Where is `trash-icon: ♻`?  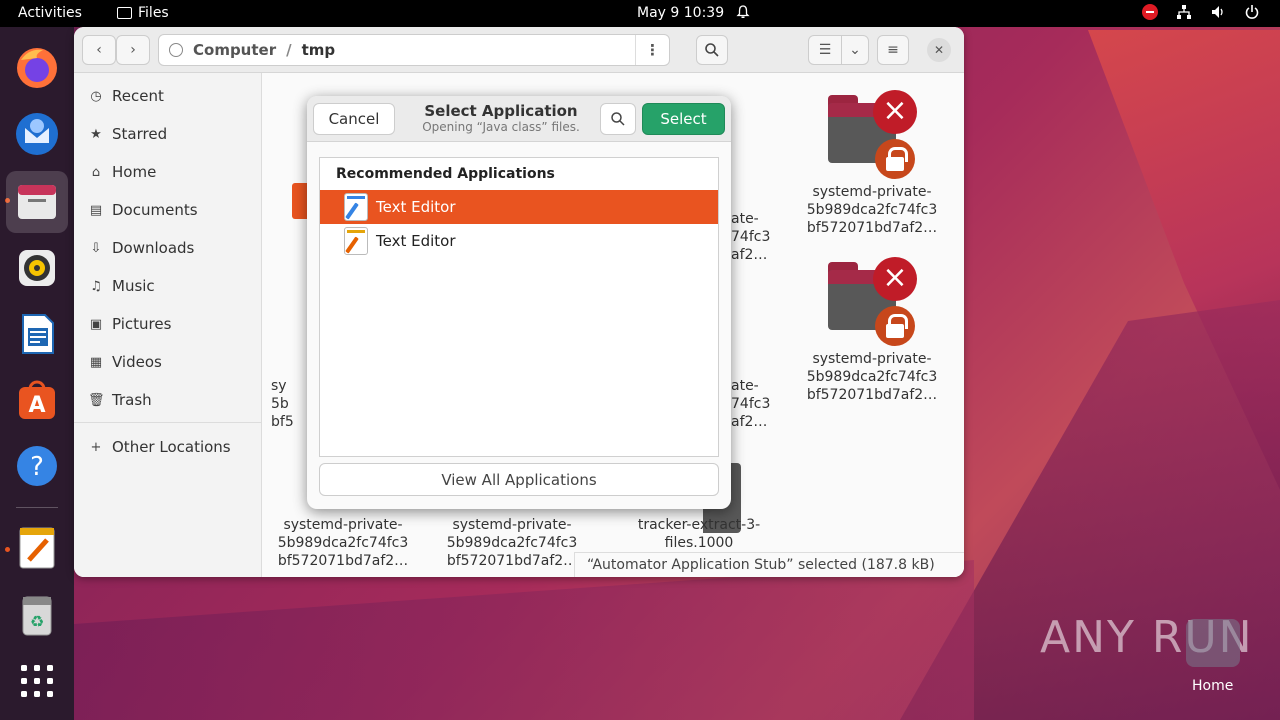
trash-icon: ♻ is located at coordinates (37, 615).